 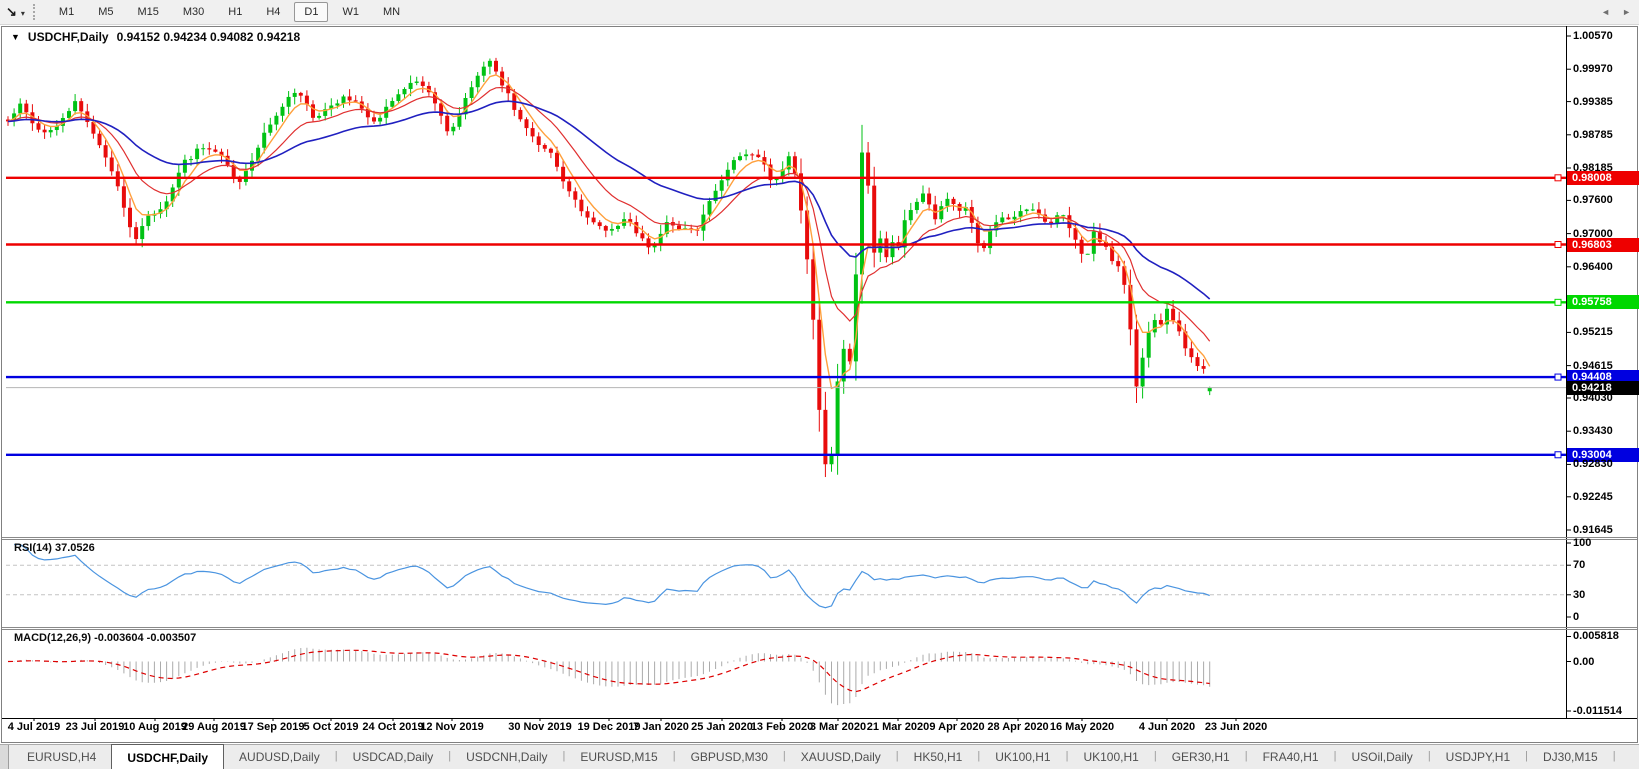 I want to click on tab-fra40-h1: FRA40,H1, so click(x=1291, y=757).